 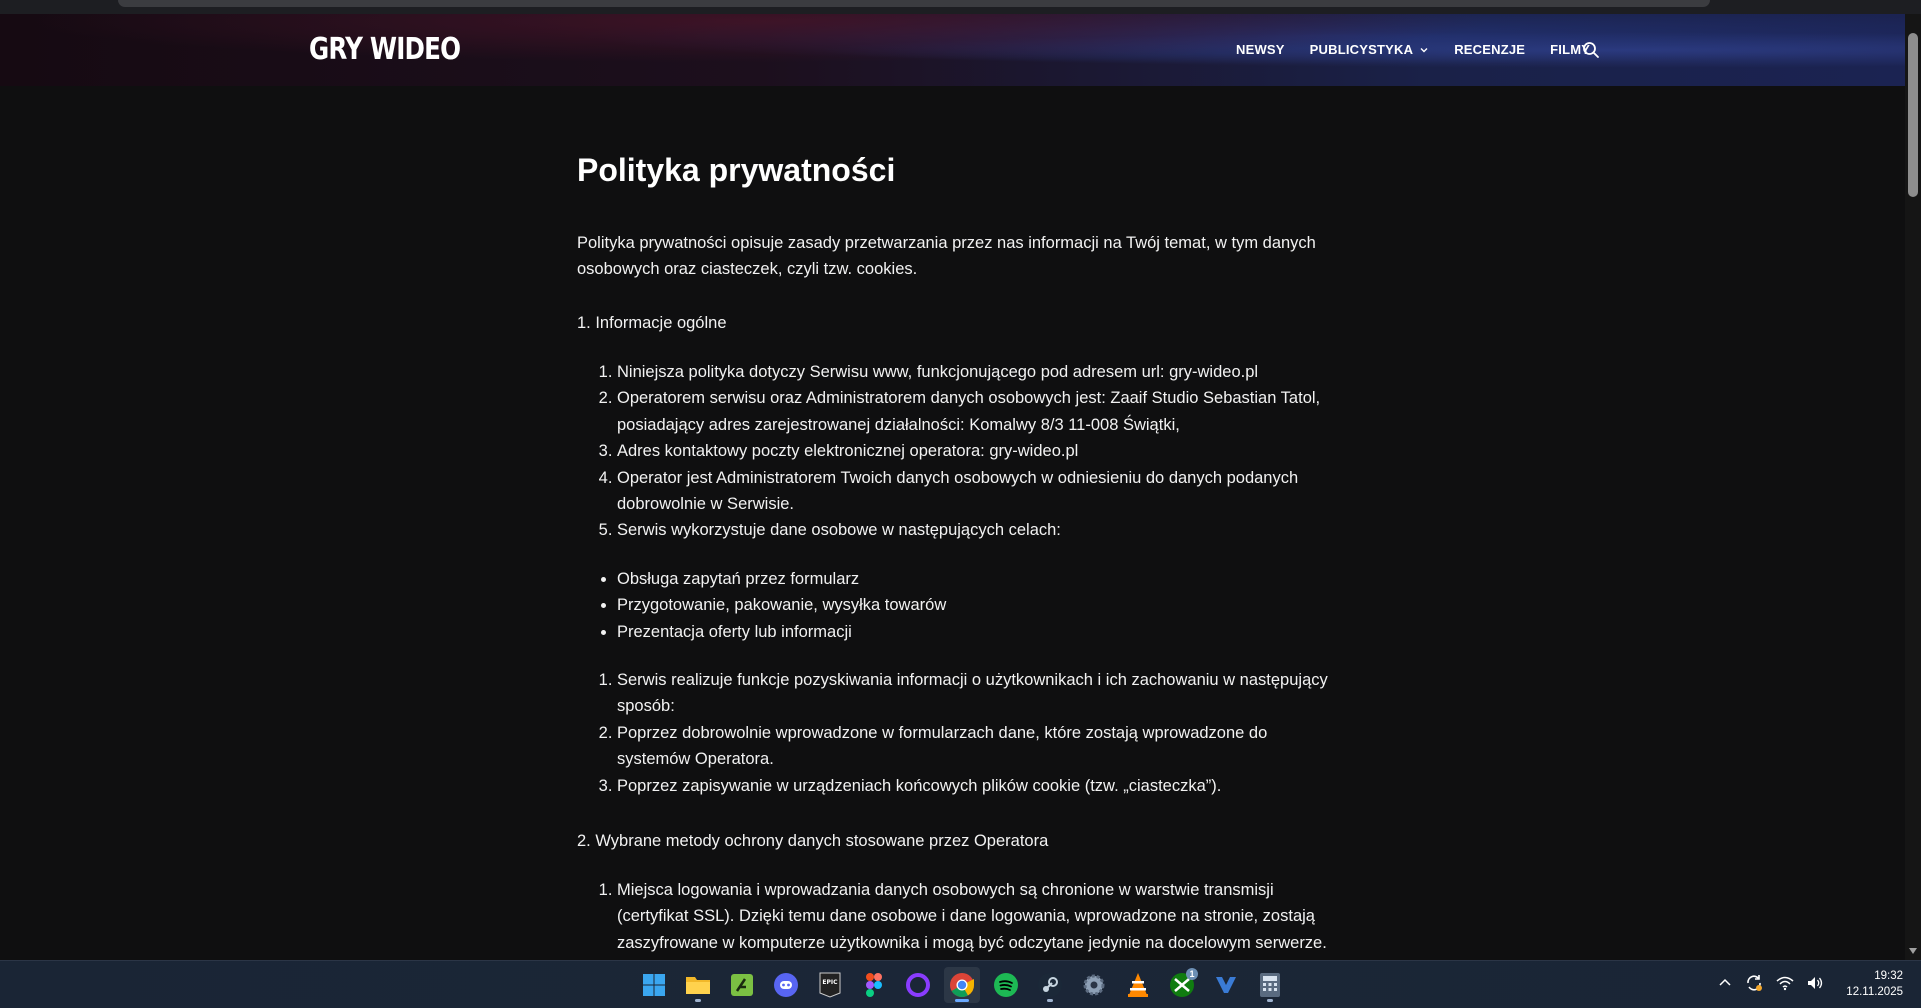 I want to click on time-text: 19:32, so click(x=1888, y=976).